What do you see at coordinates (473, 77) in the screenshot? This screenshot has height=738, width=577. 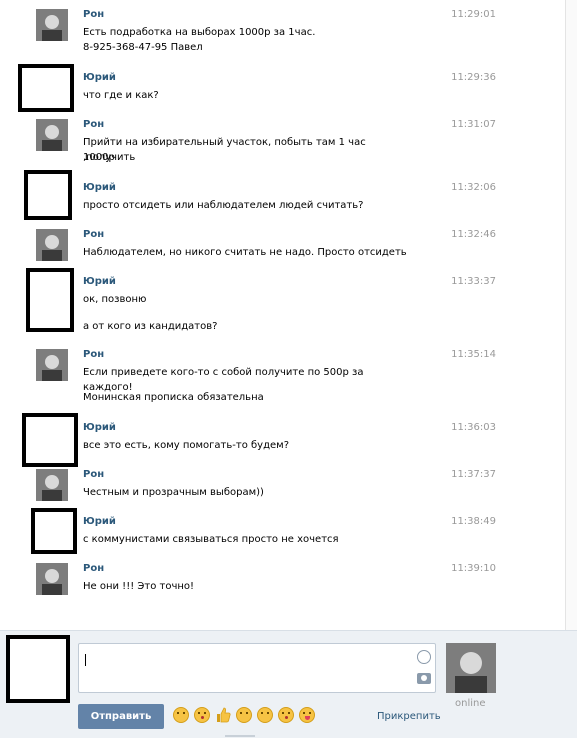 I see `message-time: 11:29:36` at bounding box center [473, 77].